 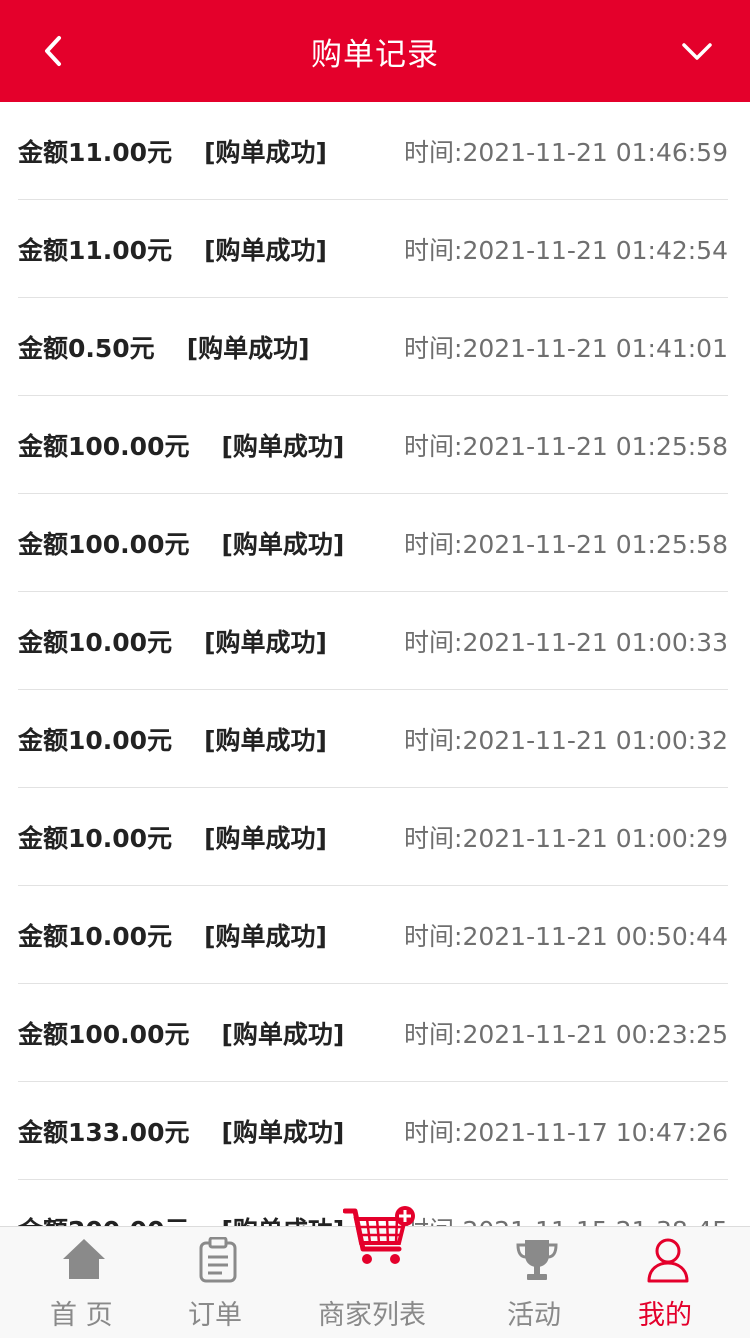 I want to click on record-time: 时间:2021-11-21 01:00:29, so click(x=566, y=838).